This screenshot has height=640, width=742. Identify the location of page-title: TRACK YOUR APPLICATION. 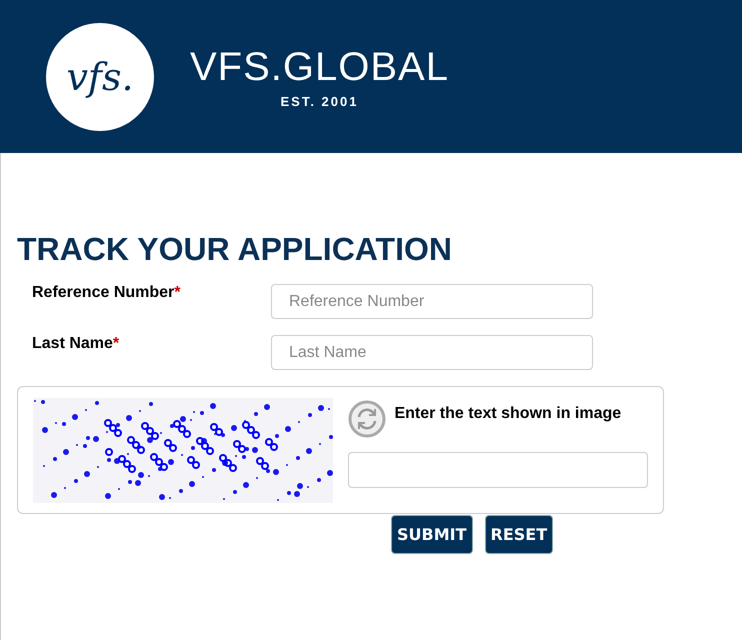
(235, 249).